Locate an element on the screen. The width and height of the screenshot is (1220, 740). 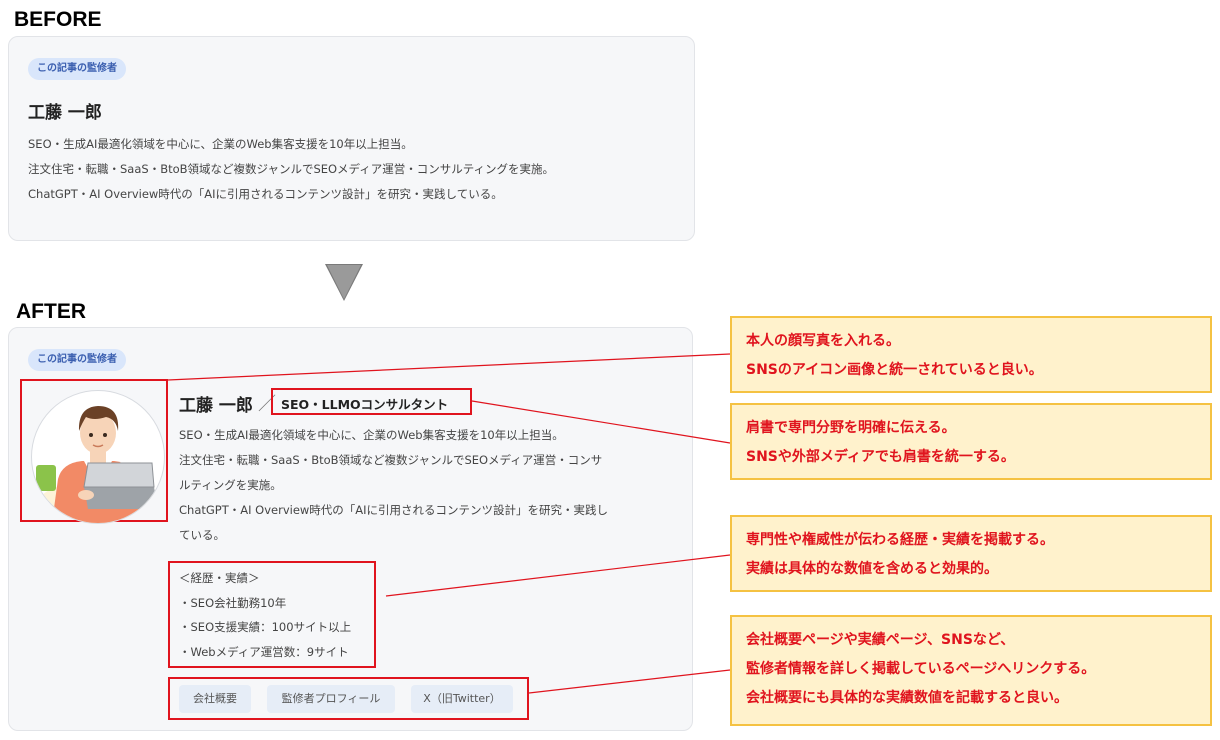
description-line: ている。 is located at coordinates (202, 535).